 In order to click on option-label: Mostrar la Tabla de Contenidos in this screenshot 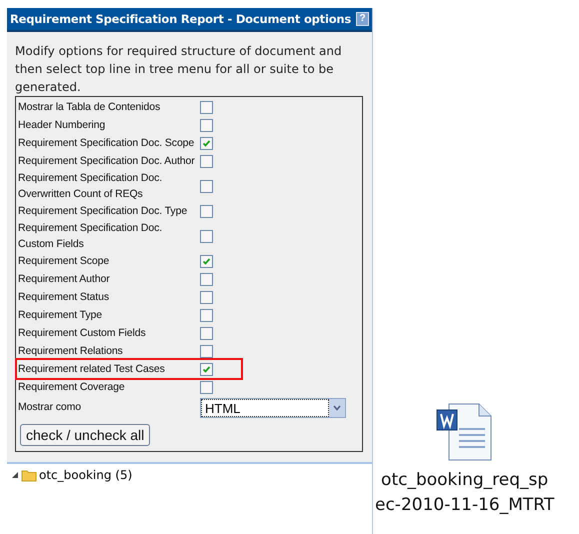, I will do `click(89, 107)`.